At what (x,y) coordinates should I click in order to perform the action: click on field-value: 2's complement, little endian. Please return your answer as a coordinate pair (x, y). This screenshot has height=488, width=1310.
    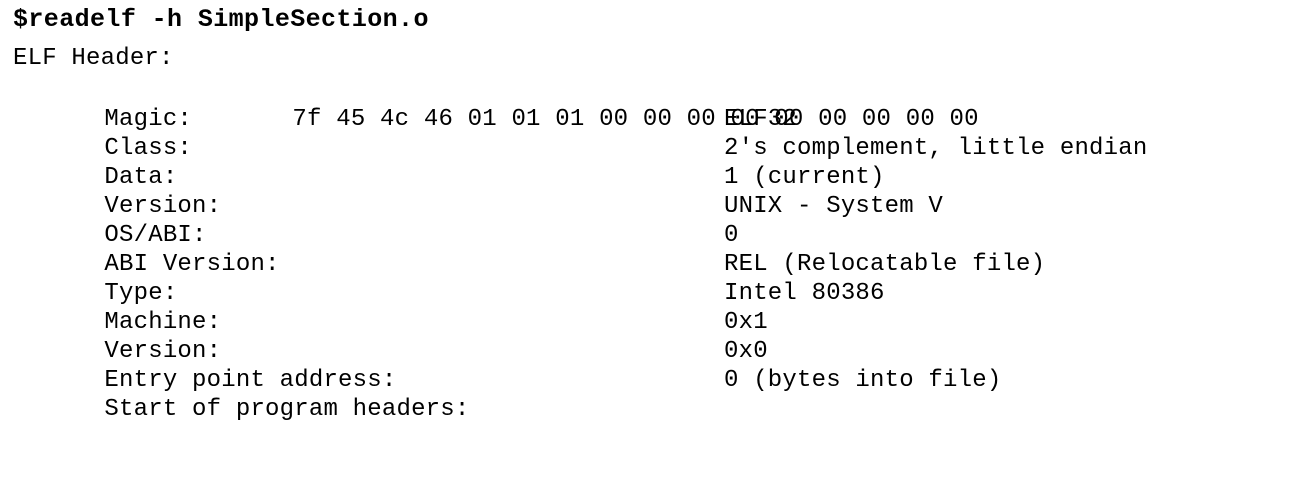
    Looking at the image, I should click on (936, 148).